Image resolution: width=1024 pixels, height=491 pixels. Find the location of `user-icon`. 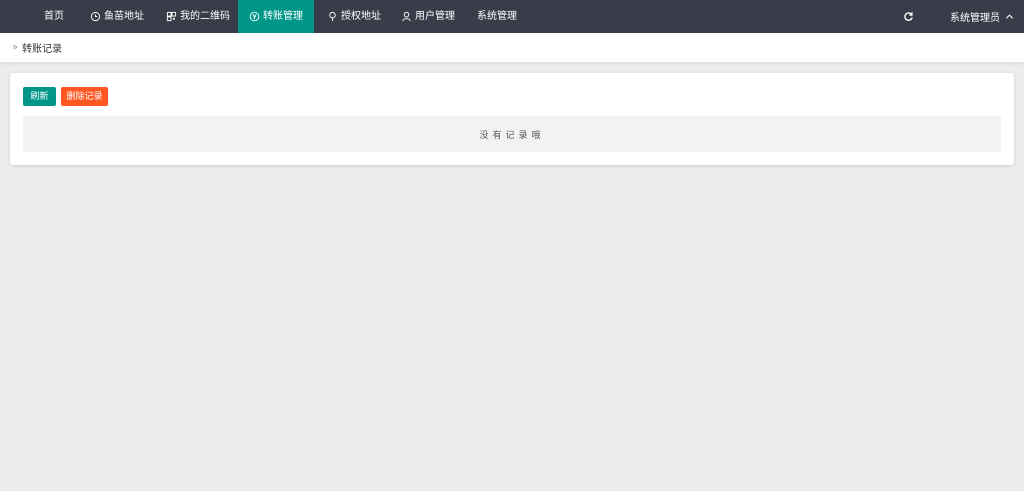

user-icon is located at coordinates (406, 16).